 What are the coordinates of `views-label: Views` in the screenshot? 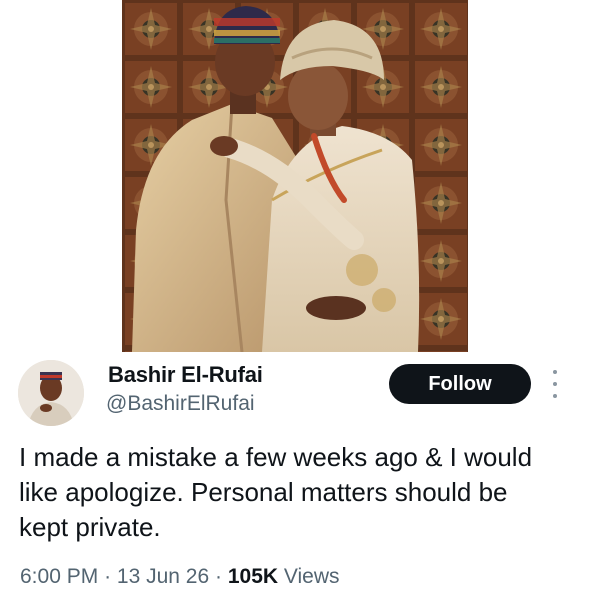 It's located at (311, 576).